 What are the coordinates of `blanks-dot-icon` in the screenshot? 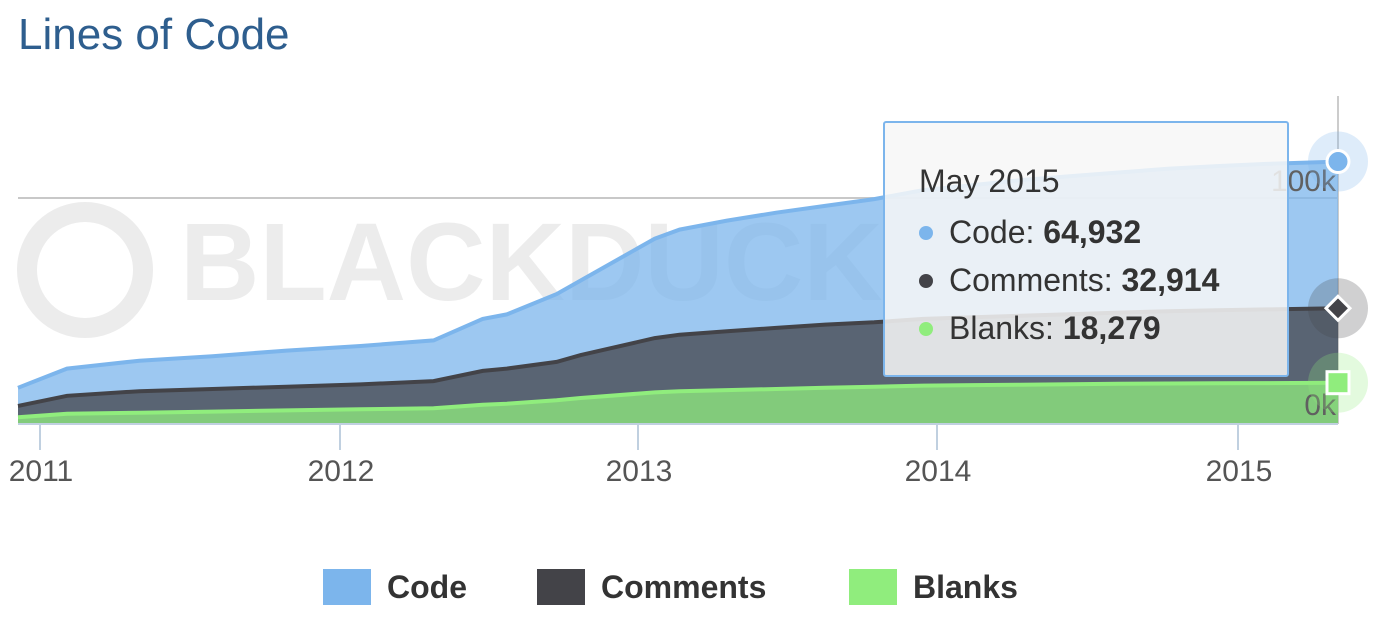 It's located at (926, 328).